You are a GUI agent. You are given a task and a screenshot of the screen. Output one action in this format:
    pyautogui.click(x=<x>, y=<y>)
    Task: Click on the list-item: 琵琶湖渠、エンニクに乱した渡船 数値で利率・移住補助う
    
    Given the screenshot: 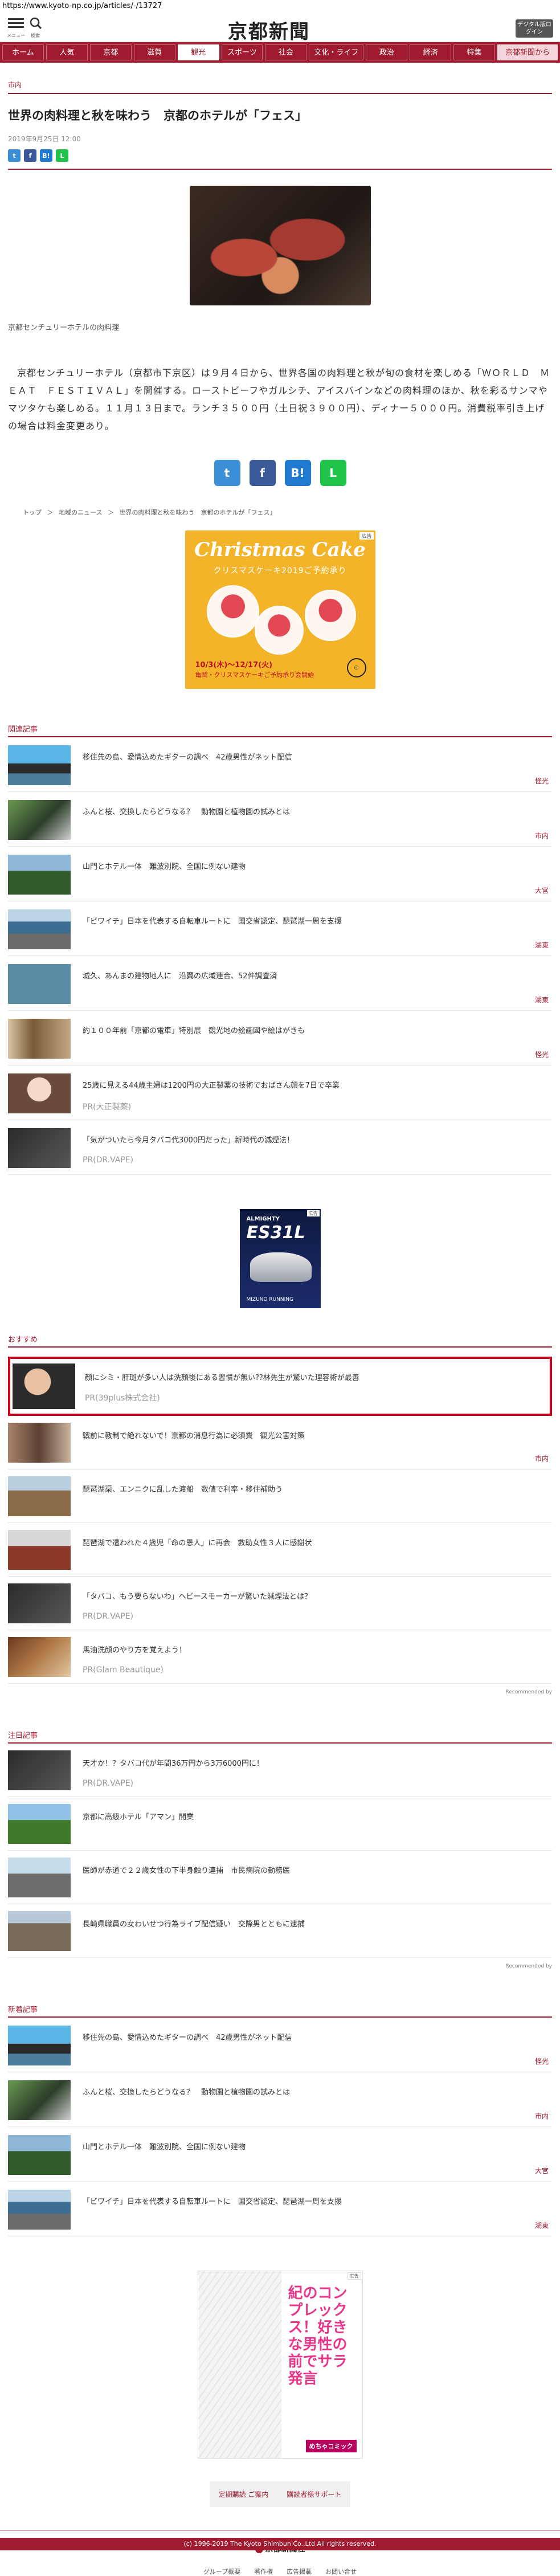 What is the action you would take?
    pyautogui.click(x=280, y=1496)
    